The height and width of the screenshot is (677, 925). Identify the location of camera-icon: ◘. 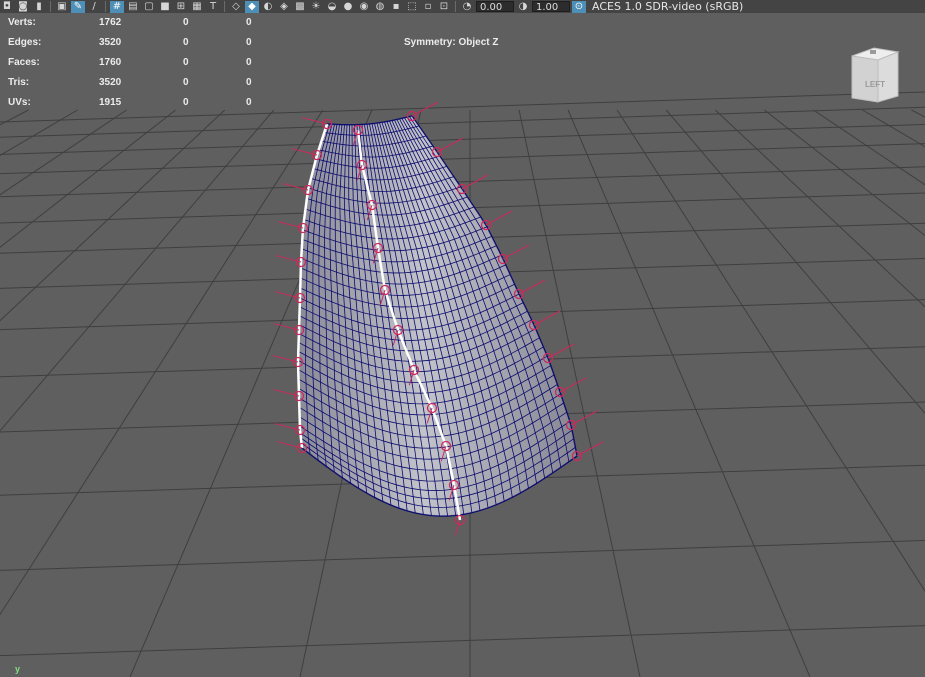
(7, 7).